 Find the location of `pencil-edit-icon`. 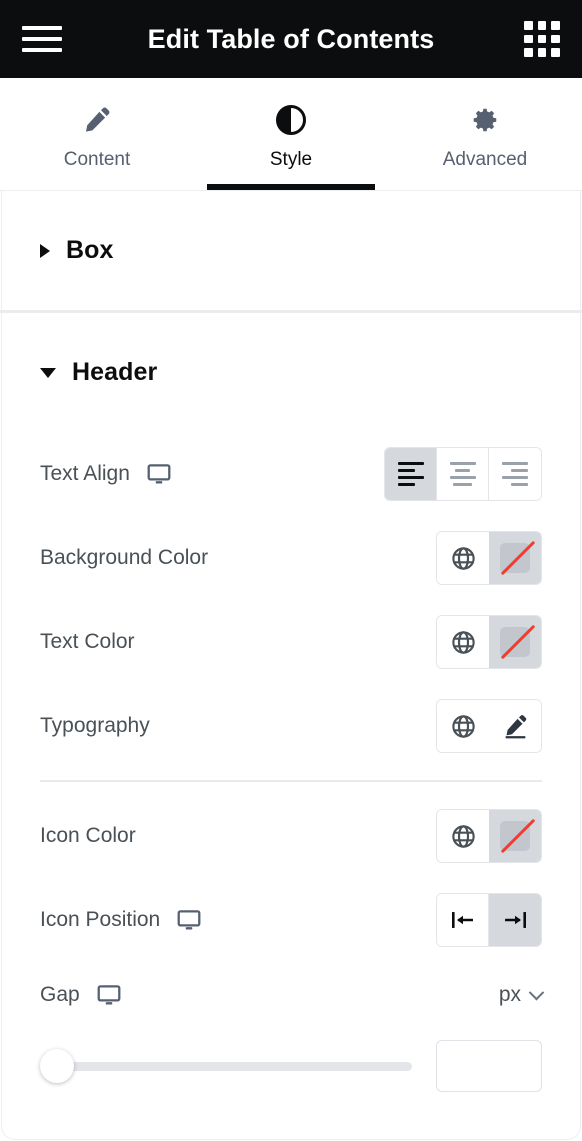

pencil-edit-icon is located at coordinates (515, 726).